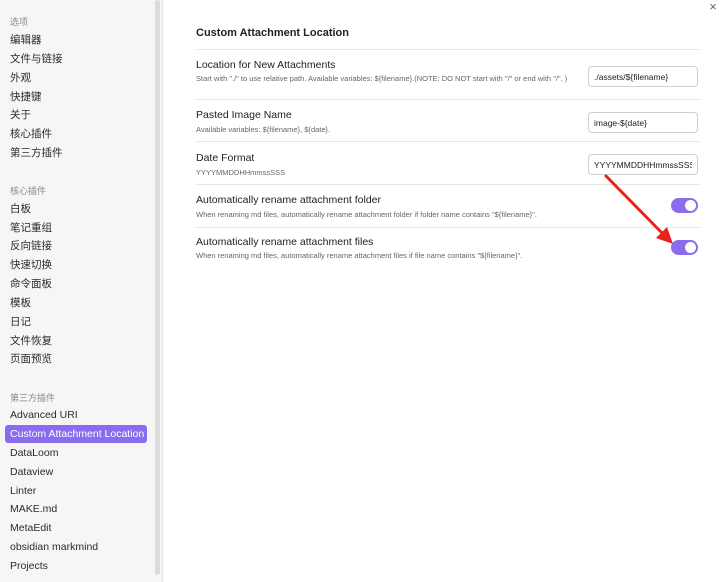 Image resolution: width=720 pixels, height=582 pixels. What do you see at coordinates (76, 472) in the screenshot?
I see `sidebar-item-dataview: Dataview` at bounding box center [76, 472].